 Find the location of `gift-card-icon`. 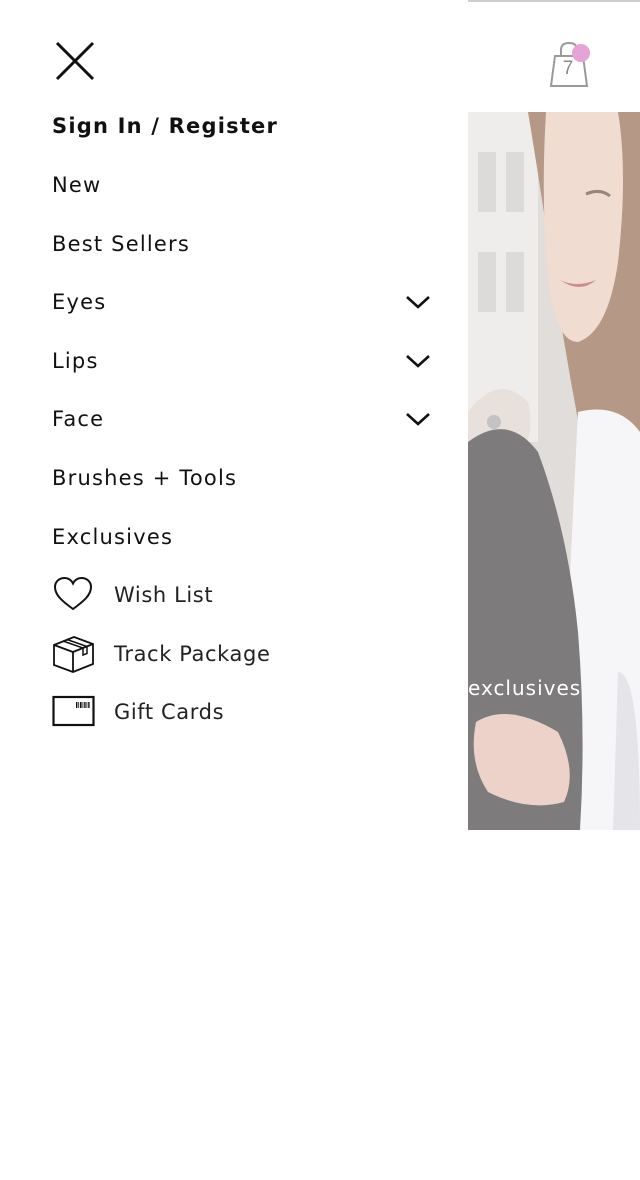

gift-card-icon is located at coordinates (73, 711).